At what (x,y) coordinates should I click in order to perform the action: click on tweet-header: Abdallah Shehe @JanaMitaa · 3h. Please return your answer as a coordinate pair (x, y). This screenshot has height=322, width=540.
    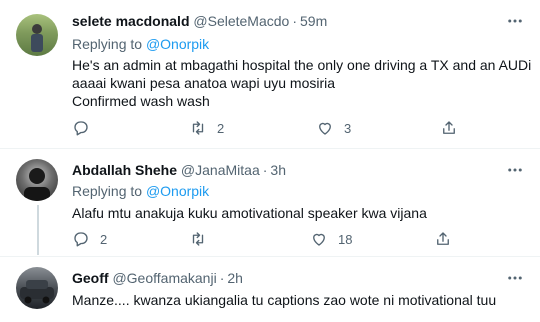
    Looking at the image, I should click on (179, 170).